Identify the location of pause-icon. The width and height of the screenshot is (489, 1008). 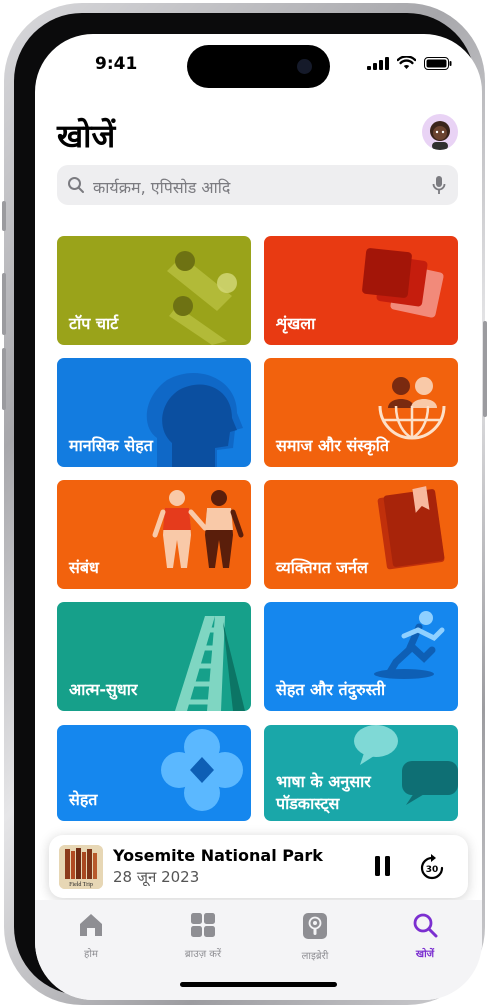
(383, 866).